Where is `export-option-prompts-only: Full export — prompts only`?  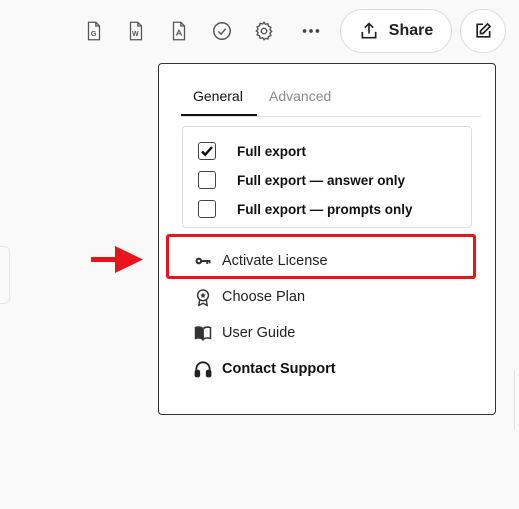 export-option-prompts-only: Full export — prompts only is located at coordinates (305, 209).